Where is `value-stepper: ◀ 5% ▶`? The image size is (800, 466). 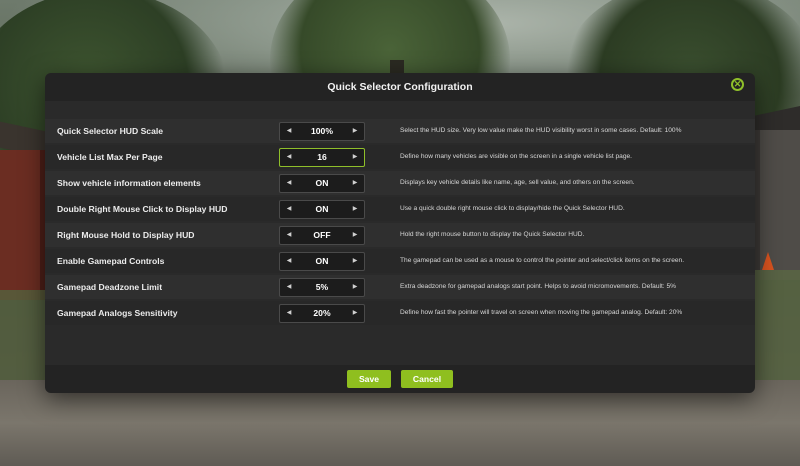
value-stepper: ◀ 5% ▶ is located at coordinates (322, 287).